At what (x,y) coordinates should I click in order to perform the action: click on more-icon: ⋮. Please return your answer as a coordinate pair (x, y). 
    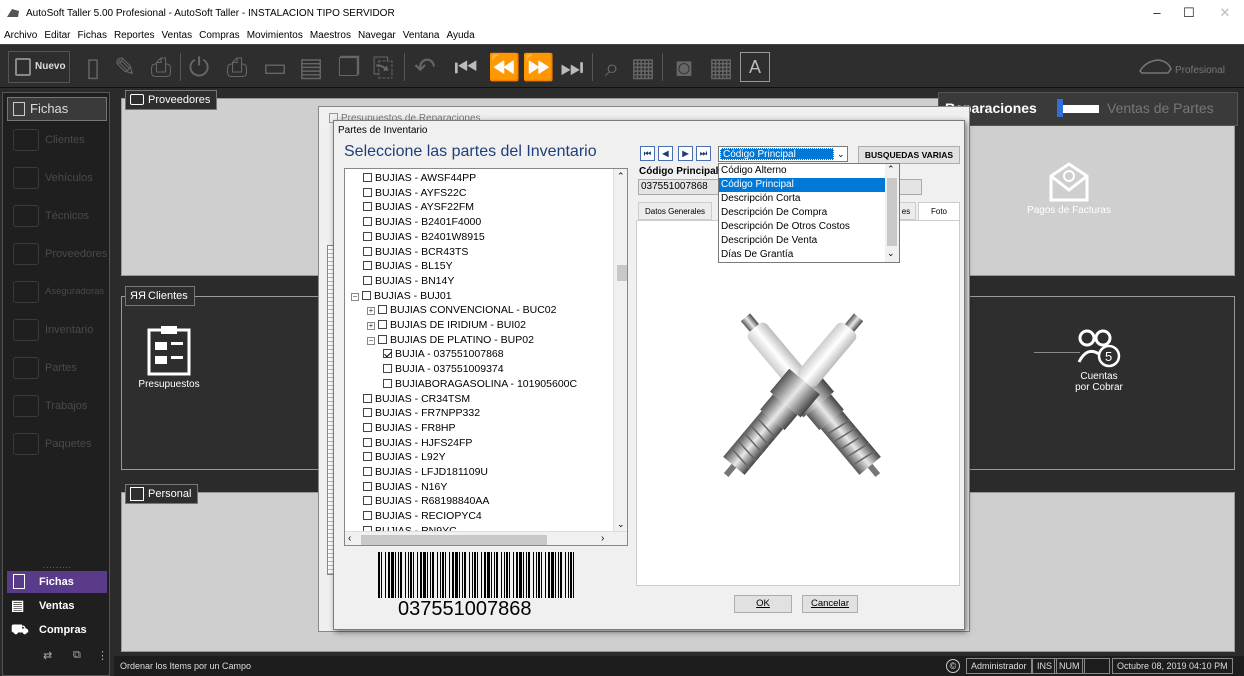
    Looking at the image, I should click on (102, 655).